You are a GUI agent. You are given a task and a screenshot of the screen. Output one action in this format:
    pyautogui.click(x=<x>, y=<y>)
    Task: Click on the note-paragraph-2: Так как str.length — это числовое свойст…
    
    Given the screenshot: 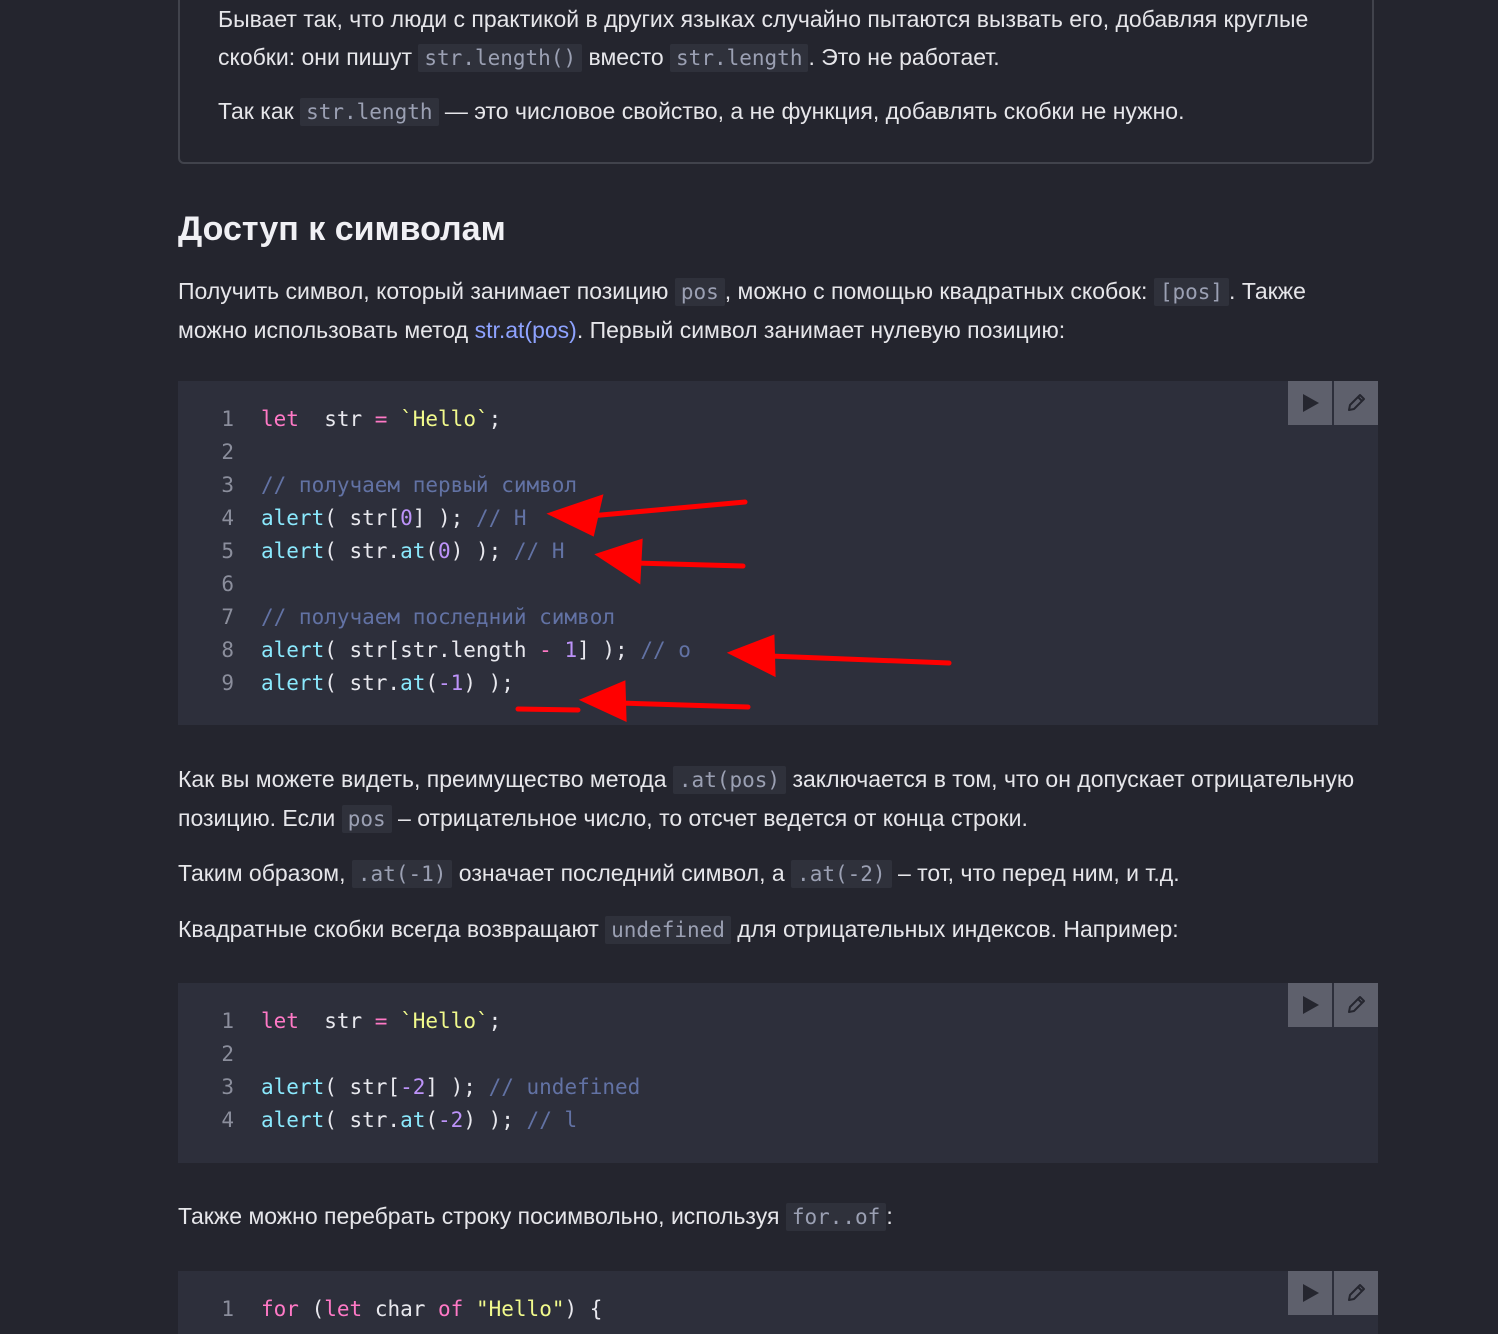 What is the action you would take?
    pyautogui.click(x=778, y=111)
    